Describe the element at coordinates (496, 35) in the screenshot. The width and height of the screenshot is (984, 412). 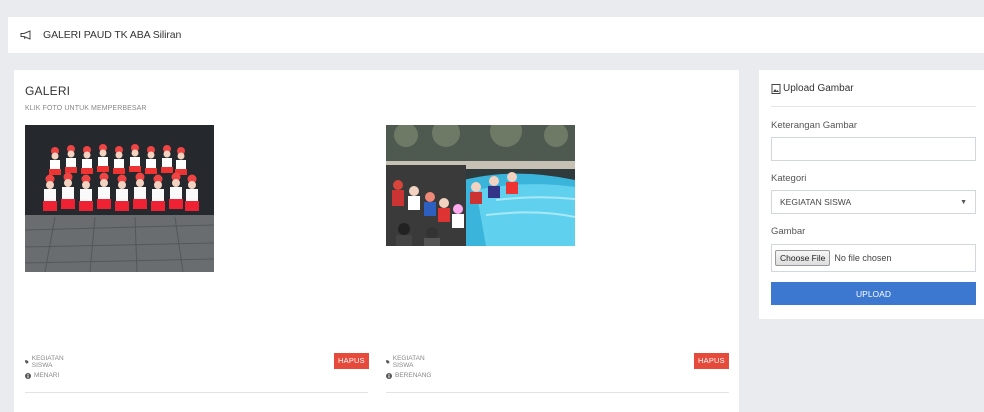
I see `page-header: GALERI PAUD TK ABA Siliran` at that location.